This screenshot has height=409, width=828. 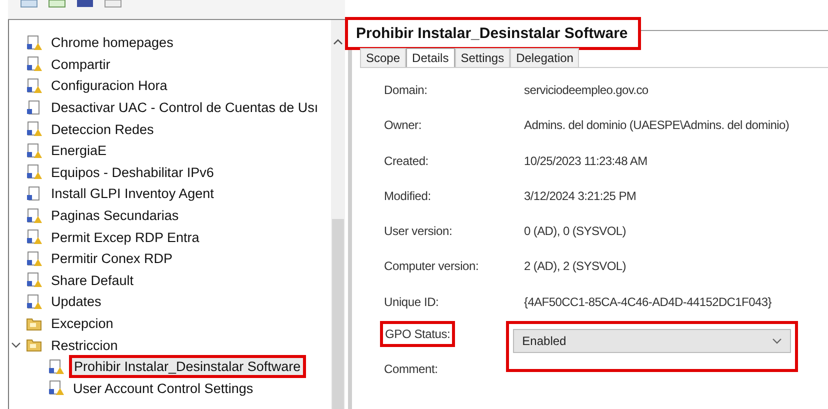 What do you see at coordinates (586, 160) in the screenshot?
I see `field-value: 10/25/2023 11:23:48 AM` at bounding box center [586, 160].